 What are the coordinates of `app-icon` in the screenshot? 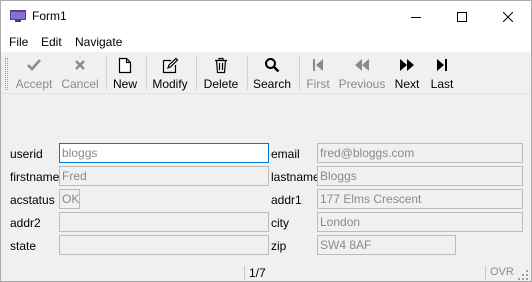 It's located at (18, 16).